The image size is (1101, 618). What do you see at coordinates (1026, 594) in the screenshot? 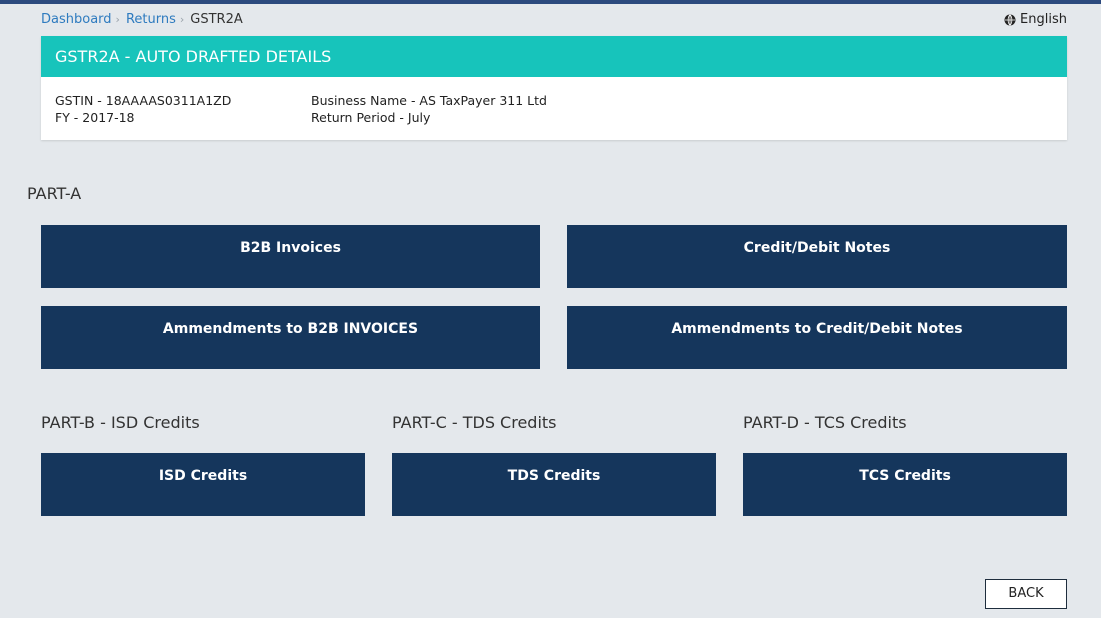
I see `back-button: BACK` at bounding box center [1026, 594].